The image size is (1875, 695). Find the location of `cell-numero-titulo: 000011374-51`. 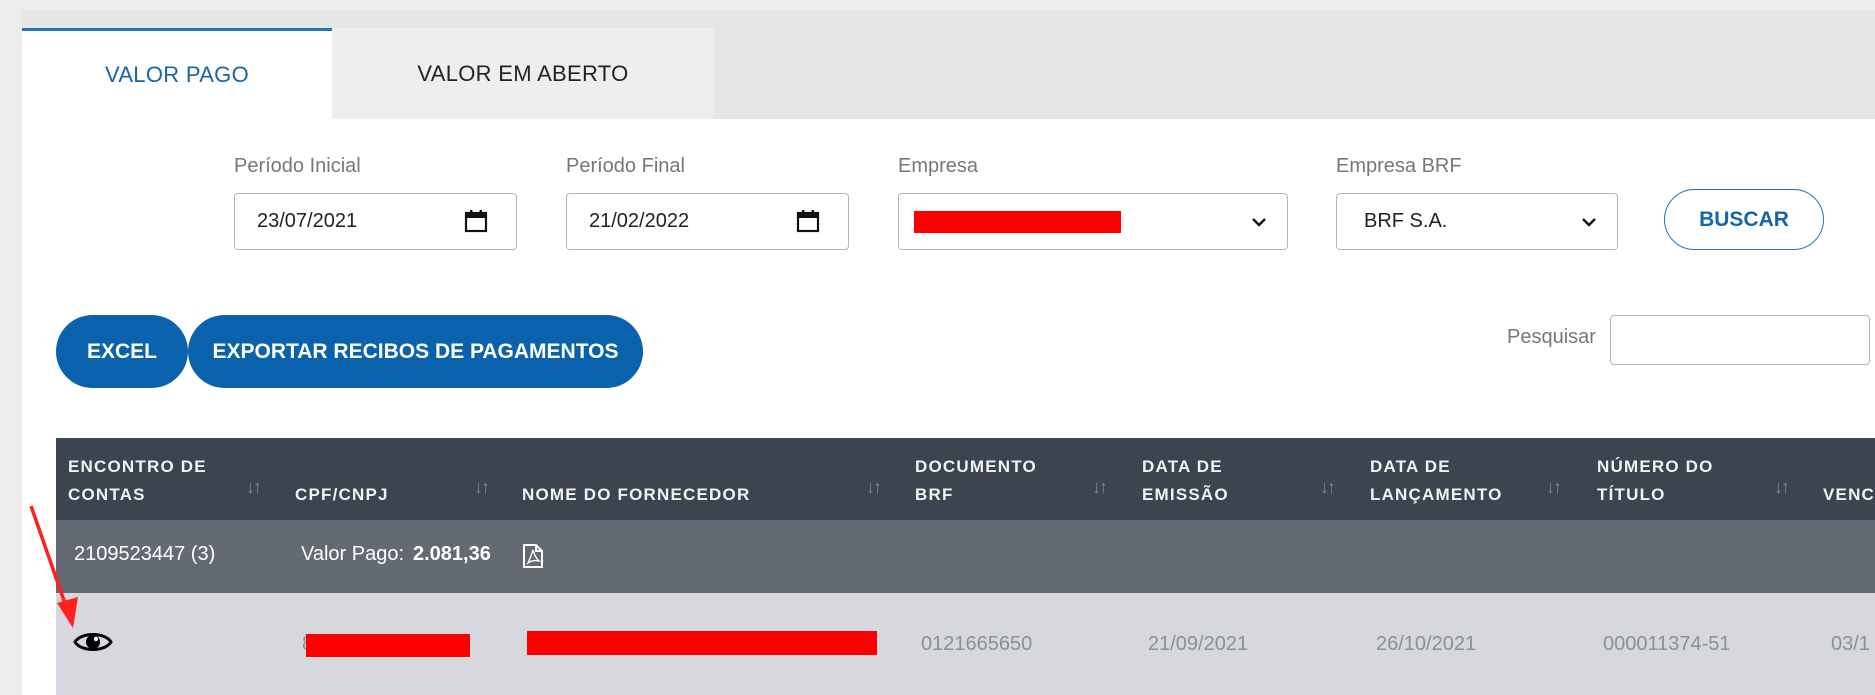

cell-numero-titulo: 000011374-51 is located at coordinates (1667, 644).